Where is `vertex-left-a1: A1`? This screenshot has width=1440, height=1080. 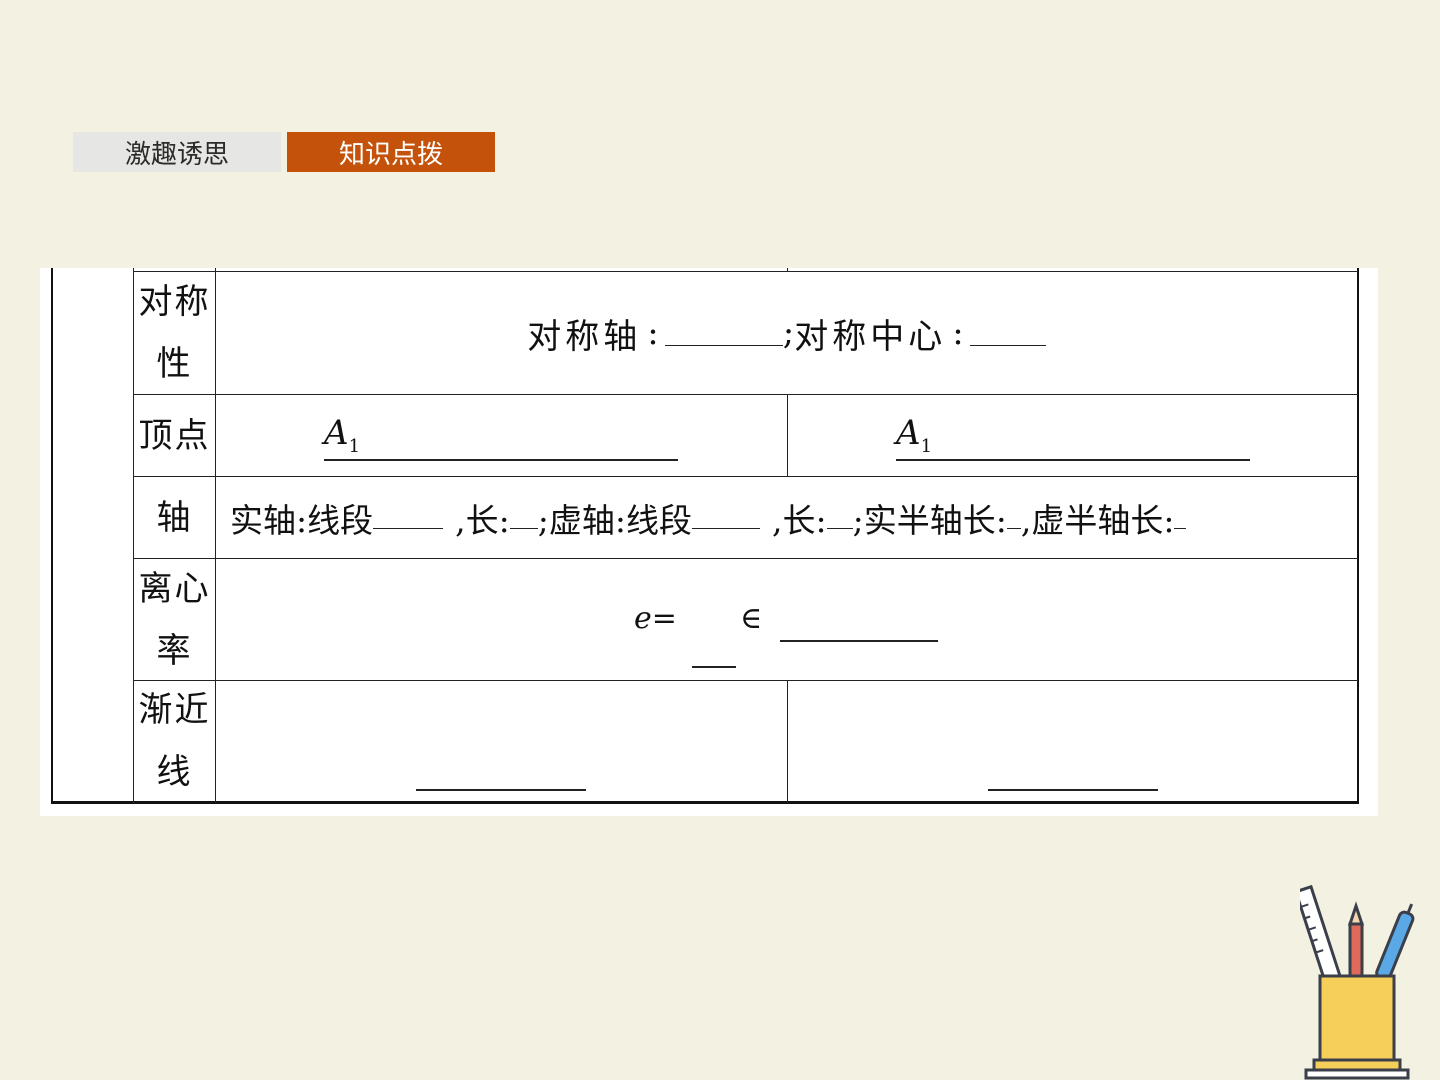 vertex-left-a1: A1 is located at coordinates (342, 435).